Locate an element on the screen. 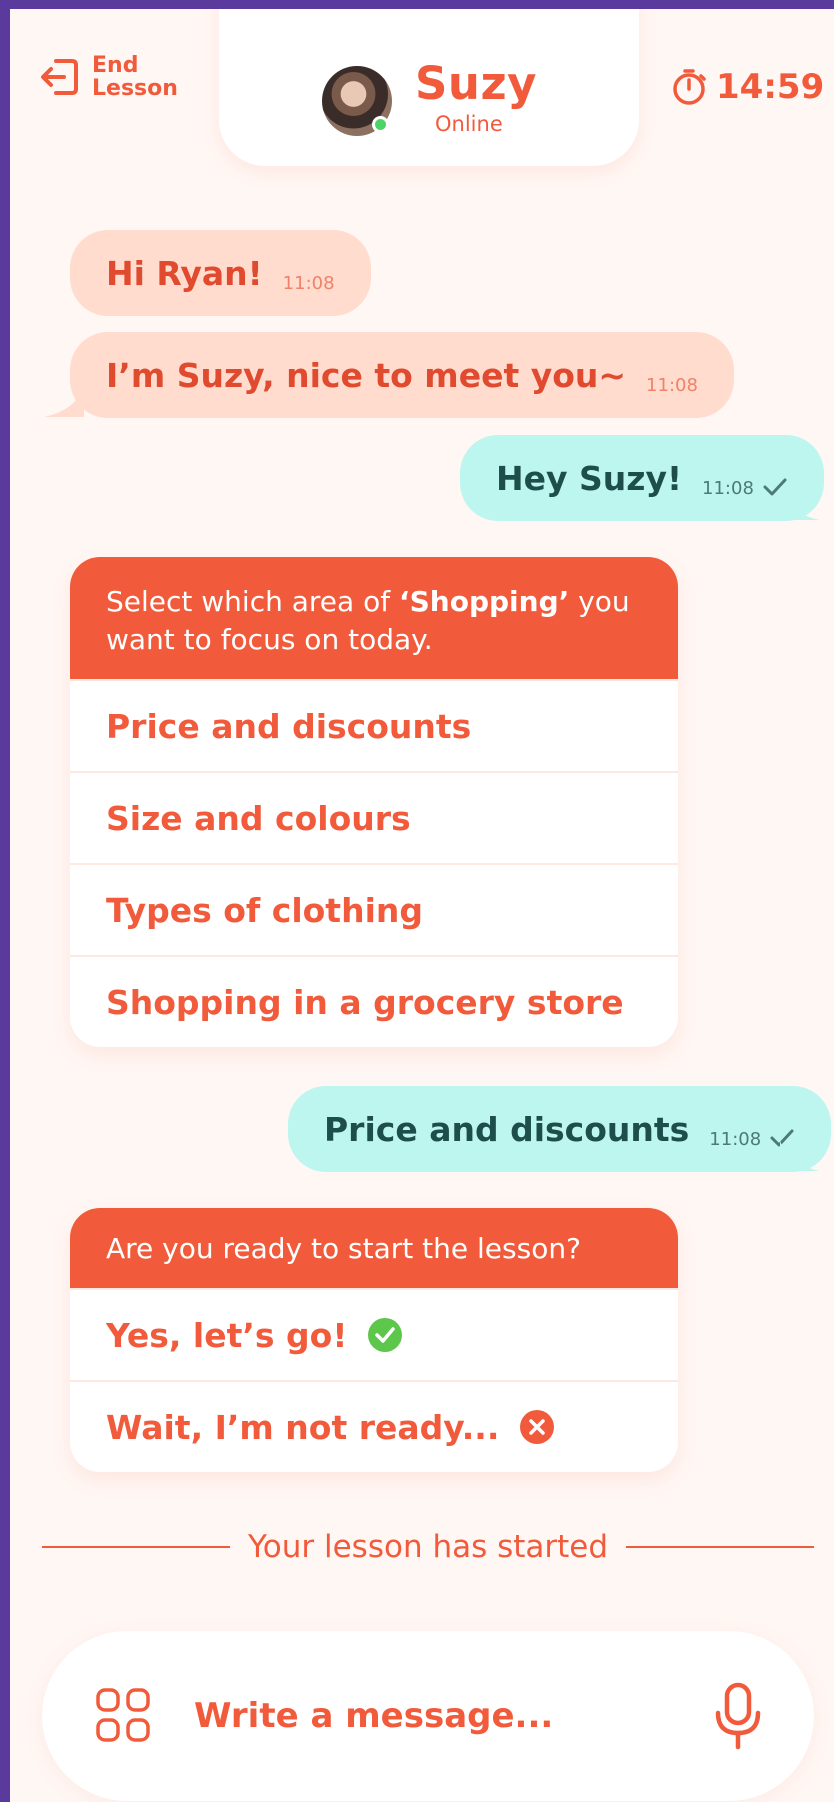 Image resolution: width=834 pixels, height=1802 pixels. online-status-dot is located at coordinates (380, 124).